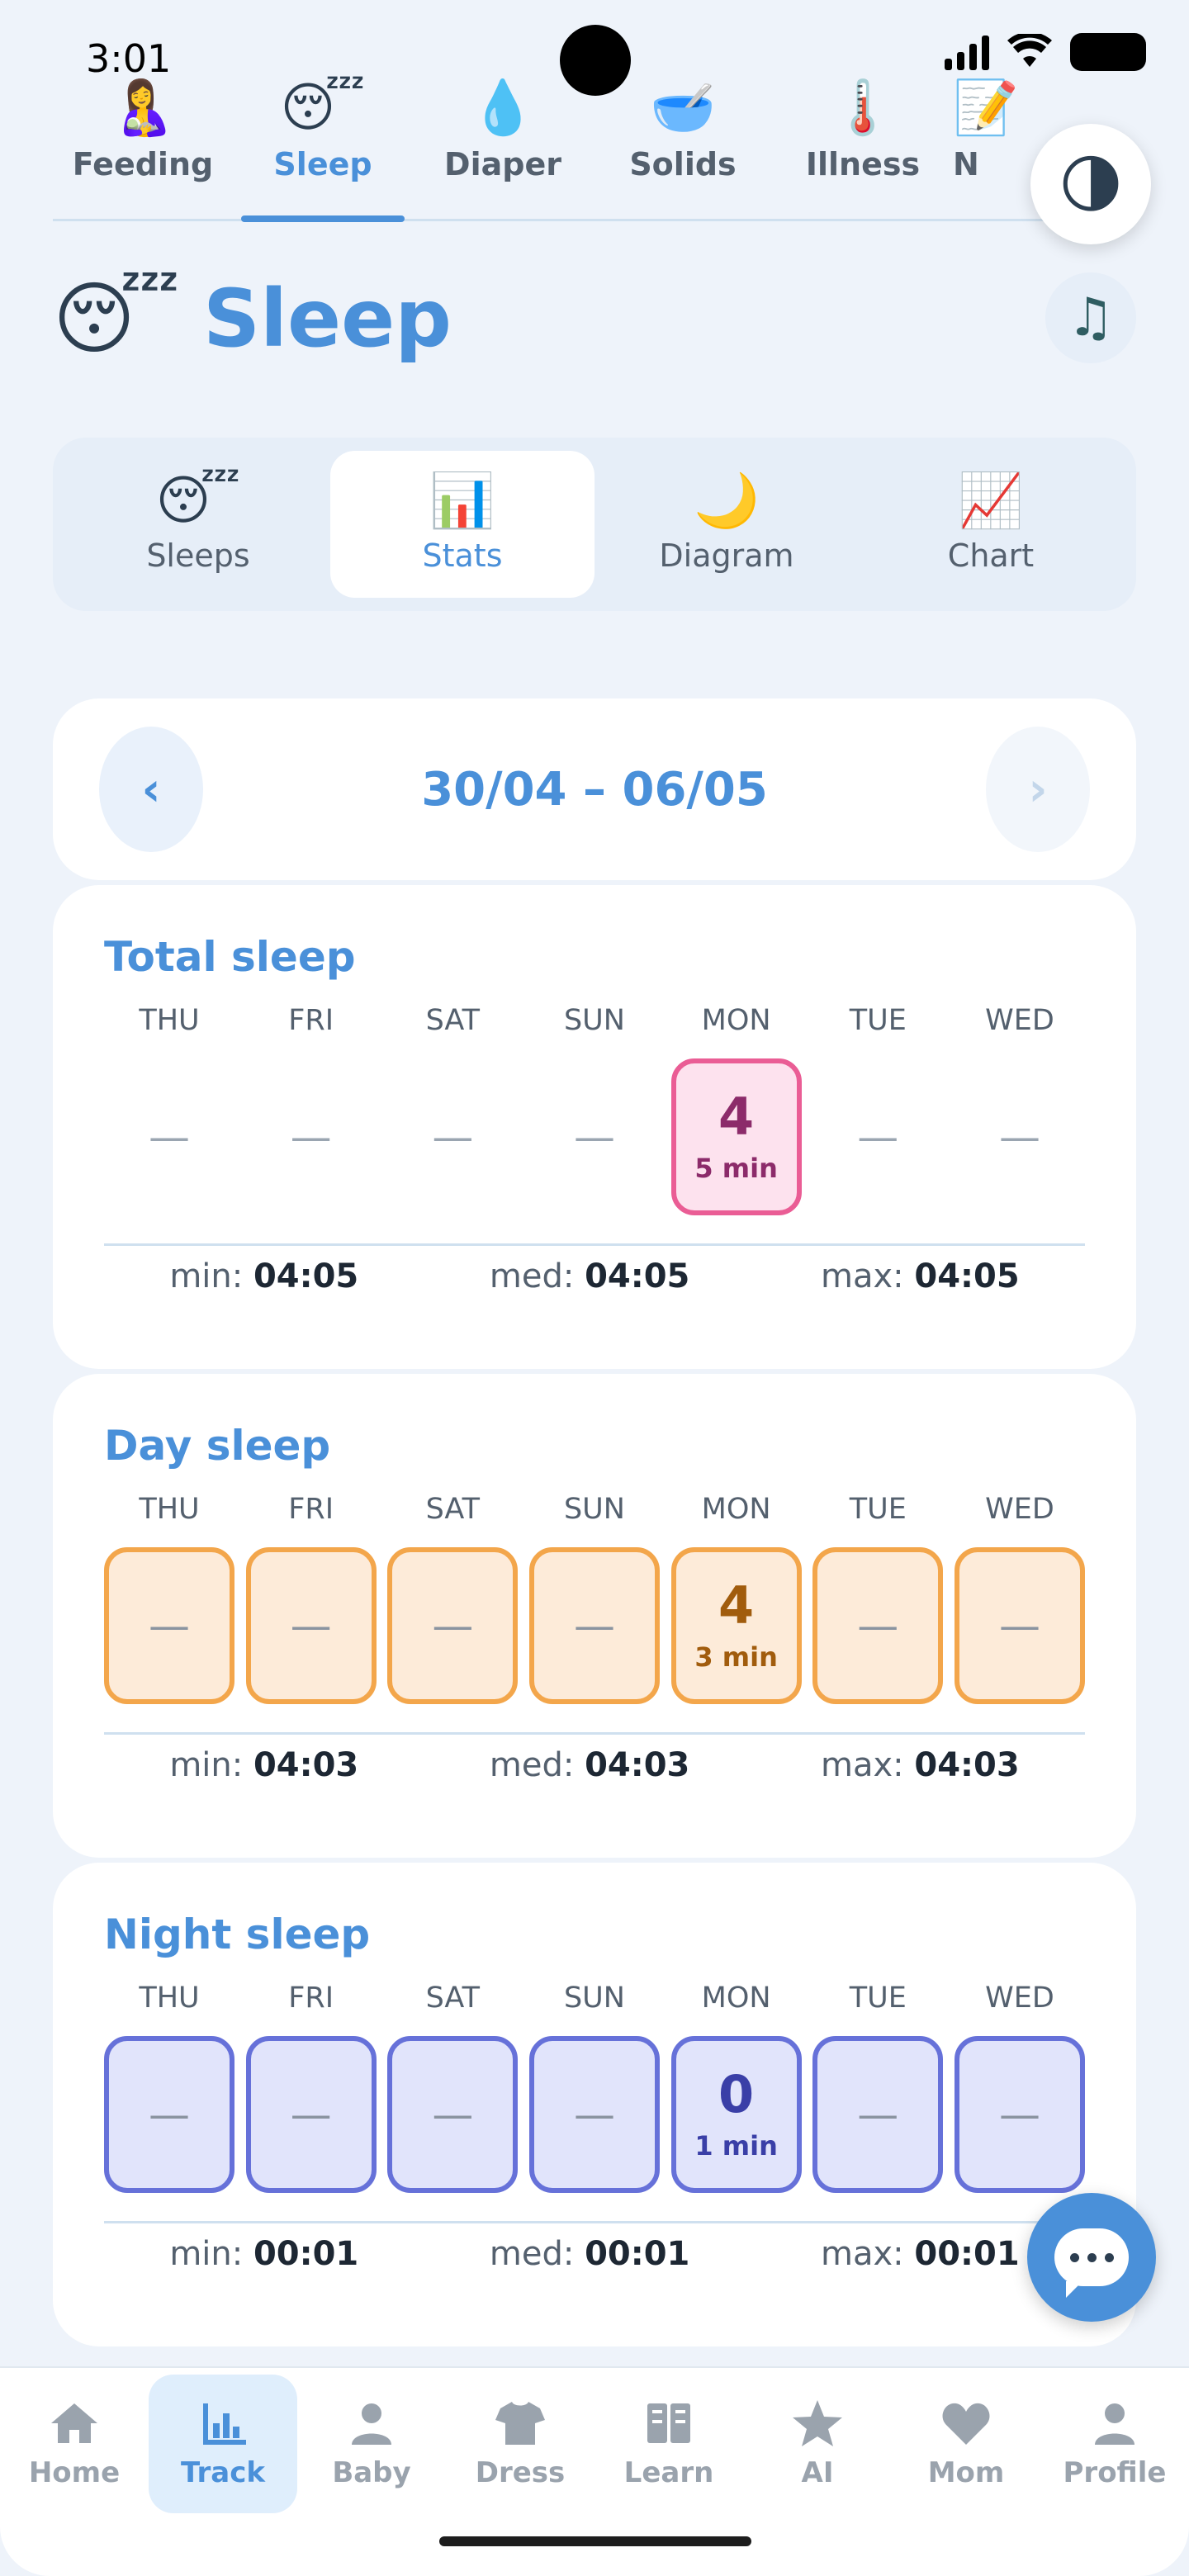 This screenshot has height=2576, width=1189. What do you see at coordinates (503, 108) in the screenshot?
I see `droplet-icon: 💧` at bounding box center [503, 108].